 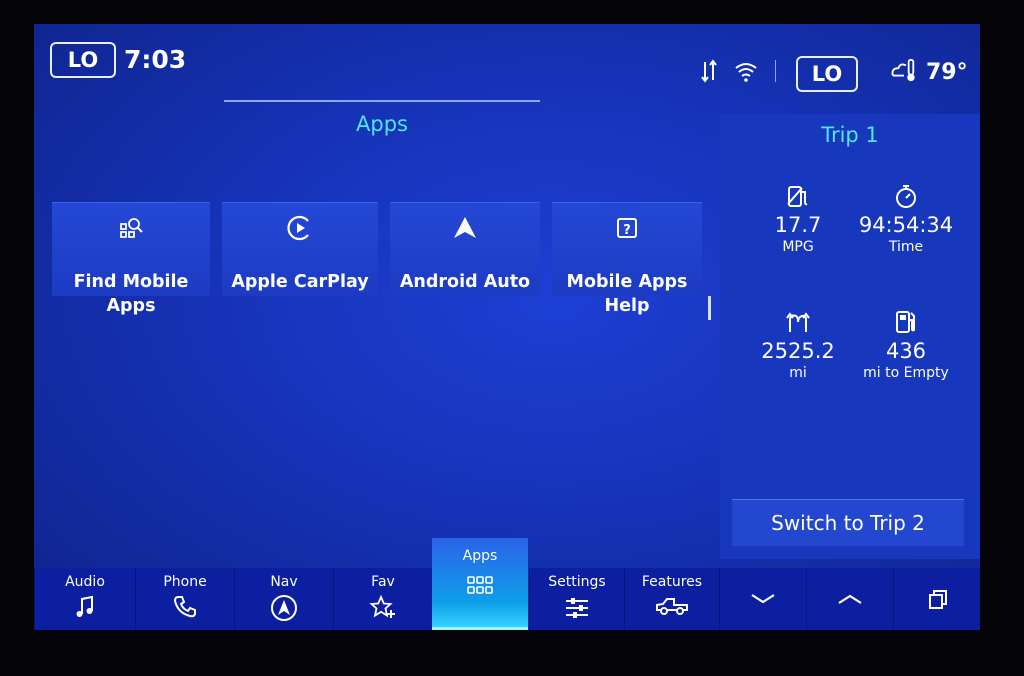 What do you see at coordinates (131, 294) in the screenshot?
I see `tile-label: Find Mobile Apps` at bounding box center [131, 294].